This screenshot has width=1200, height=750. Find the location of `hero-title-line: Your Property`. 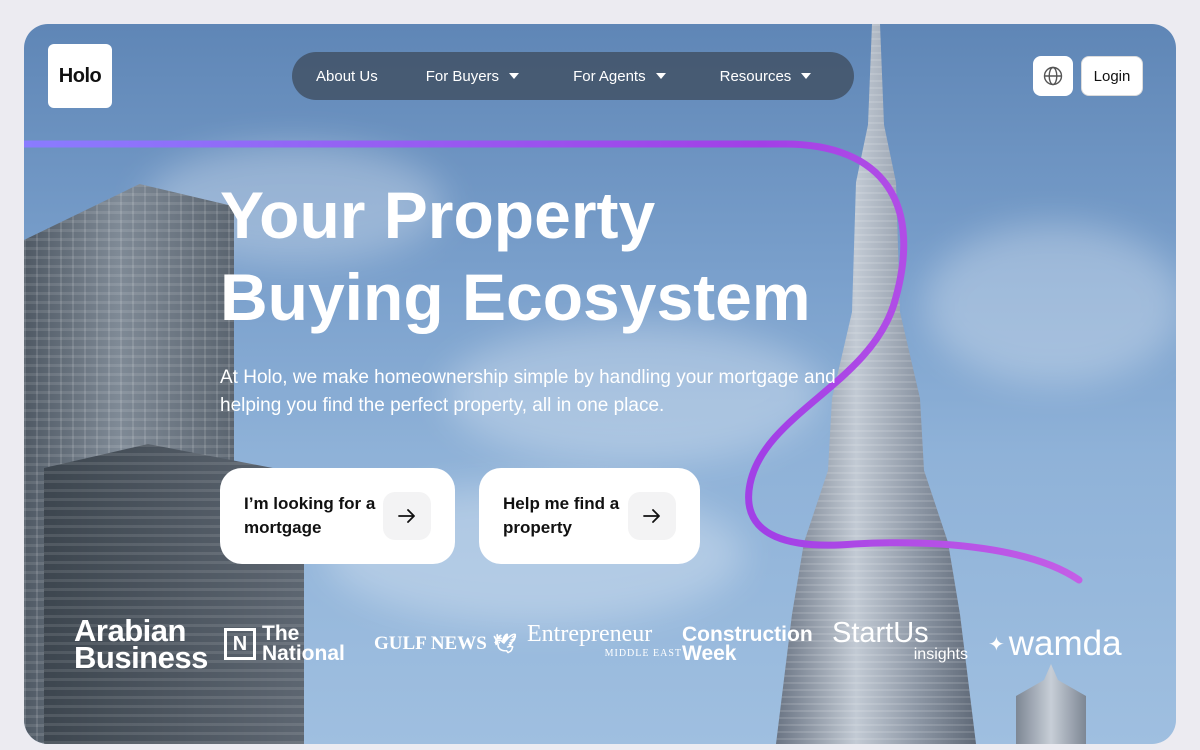

hero-title-line: Your Property is located at coordinates (438, 215).